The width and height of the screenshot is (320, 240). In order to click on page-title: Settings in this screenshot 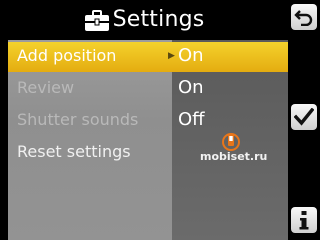, I will do `click(158, 19)`.